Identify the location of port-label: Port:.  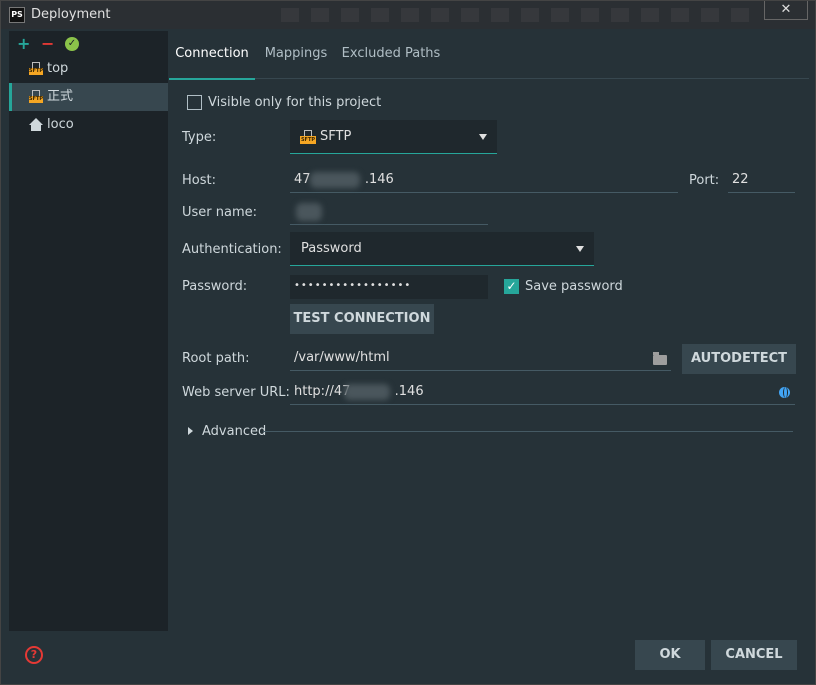
(704, 180).